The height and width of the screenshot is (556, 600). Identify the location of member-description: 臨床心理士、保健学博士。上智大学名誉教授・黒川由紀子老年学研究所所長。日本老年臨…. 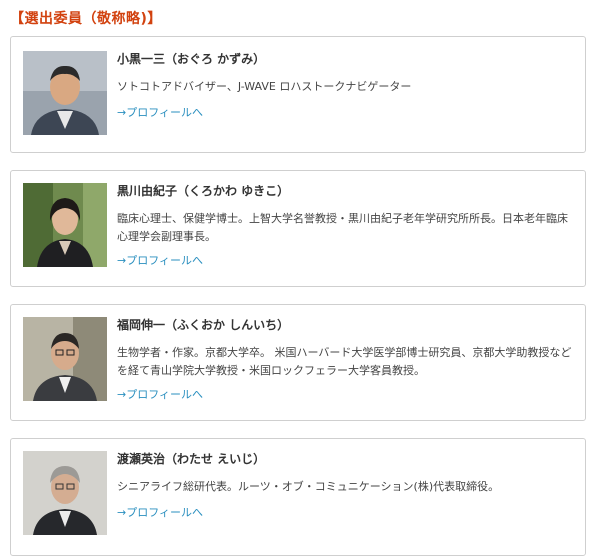
(342, 227).